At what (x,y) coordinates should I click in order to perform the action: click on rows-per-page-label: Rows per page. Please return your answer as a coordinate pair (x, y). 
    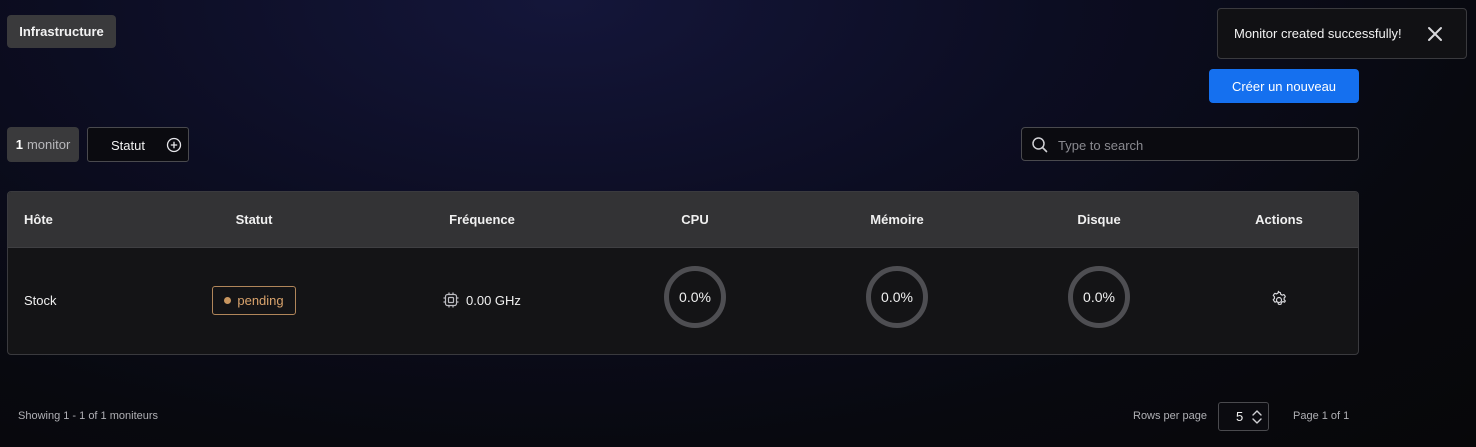
    Looking at the image, I should click on (1170, 416).